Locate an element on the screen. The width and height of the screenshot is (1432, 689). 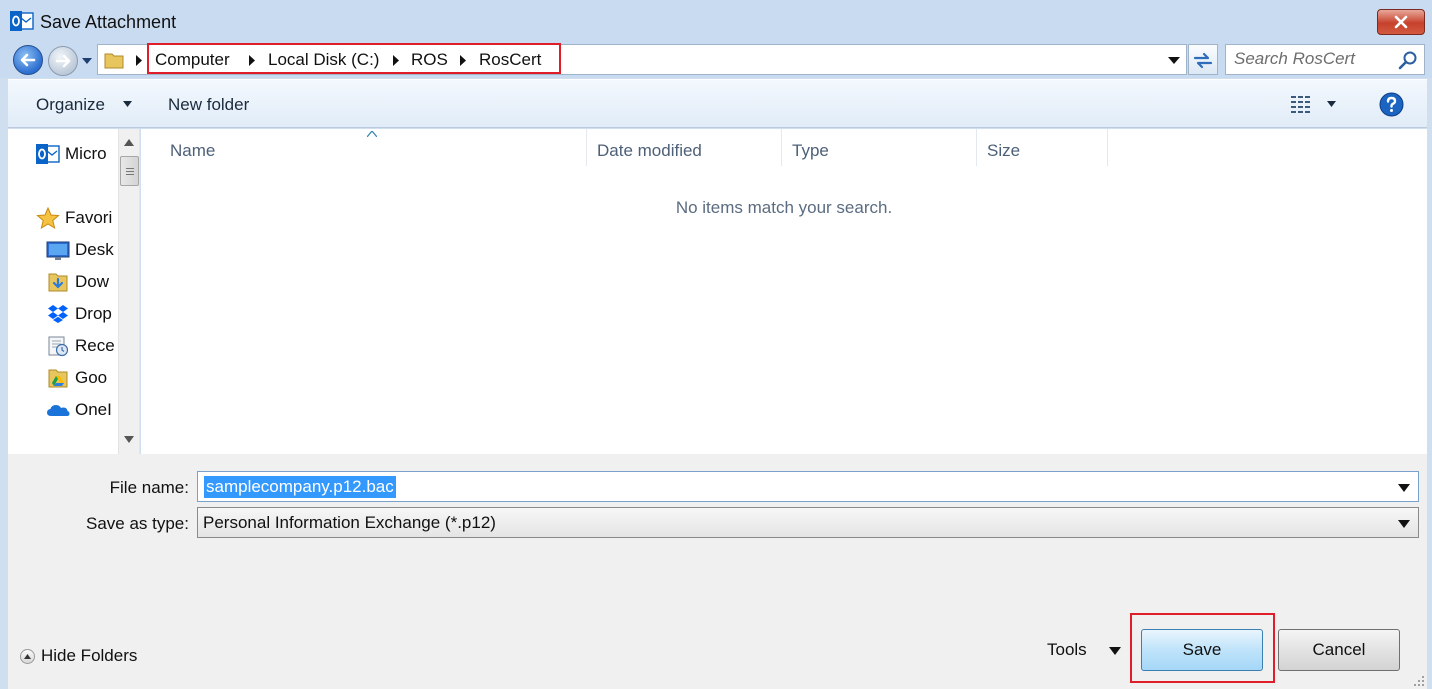
refresh-icon is located at coordinates (1203, 60).